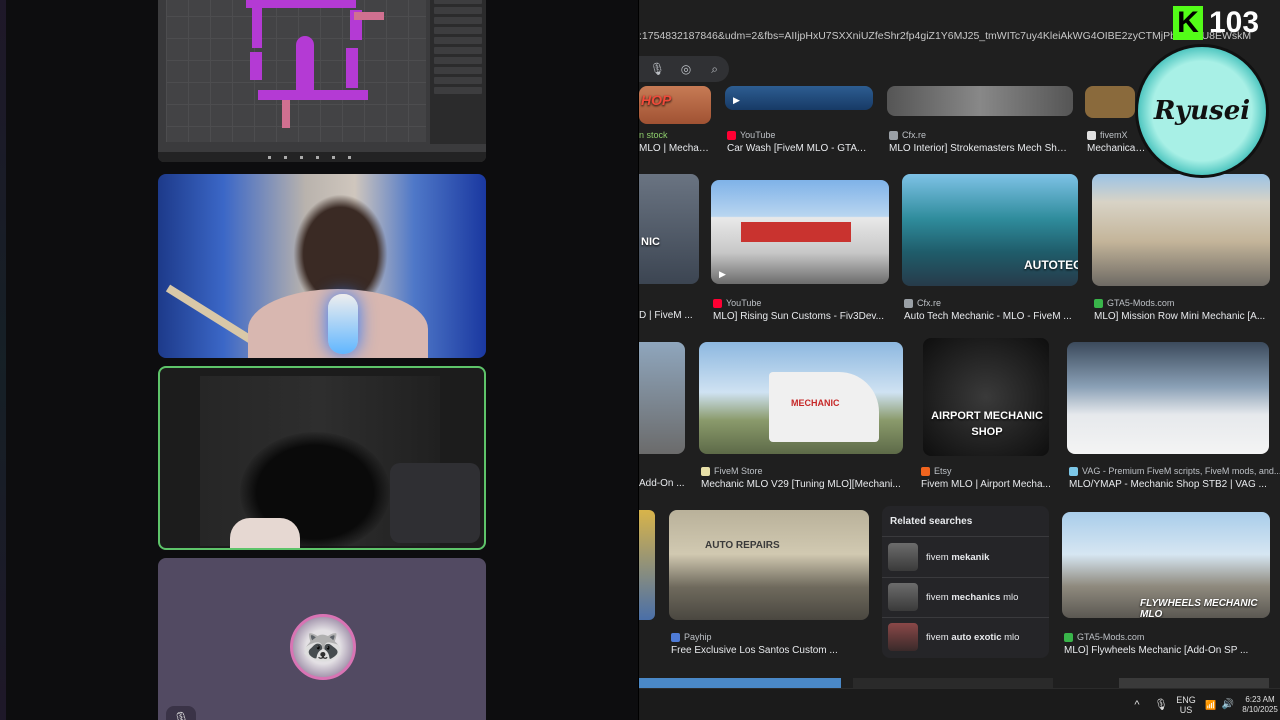  I want to click on building-stripe, so click(796, 232).